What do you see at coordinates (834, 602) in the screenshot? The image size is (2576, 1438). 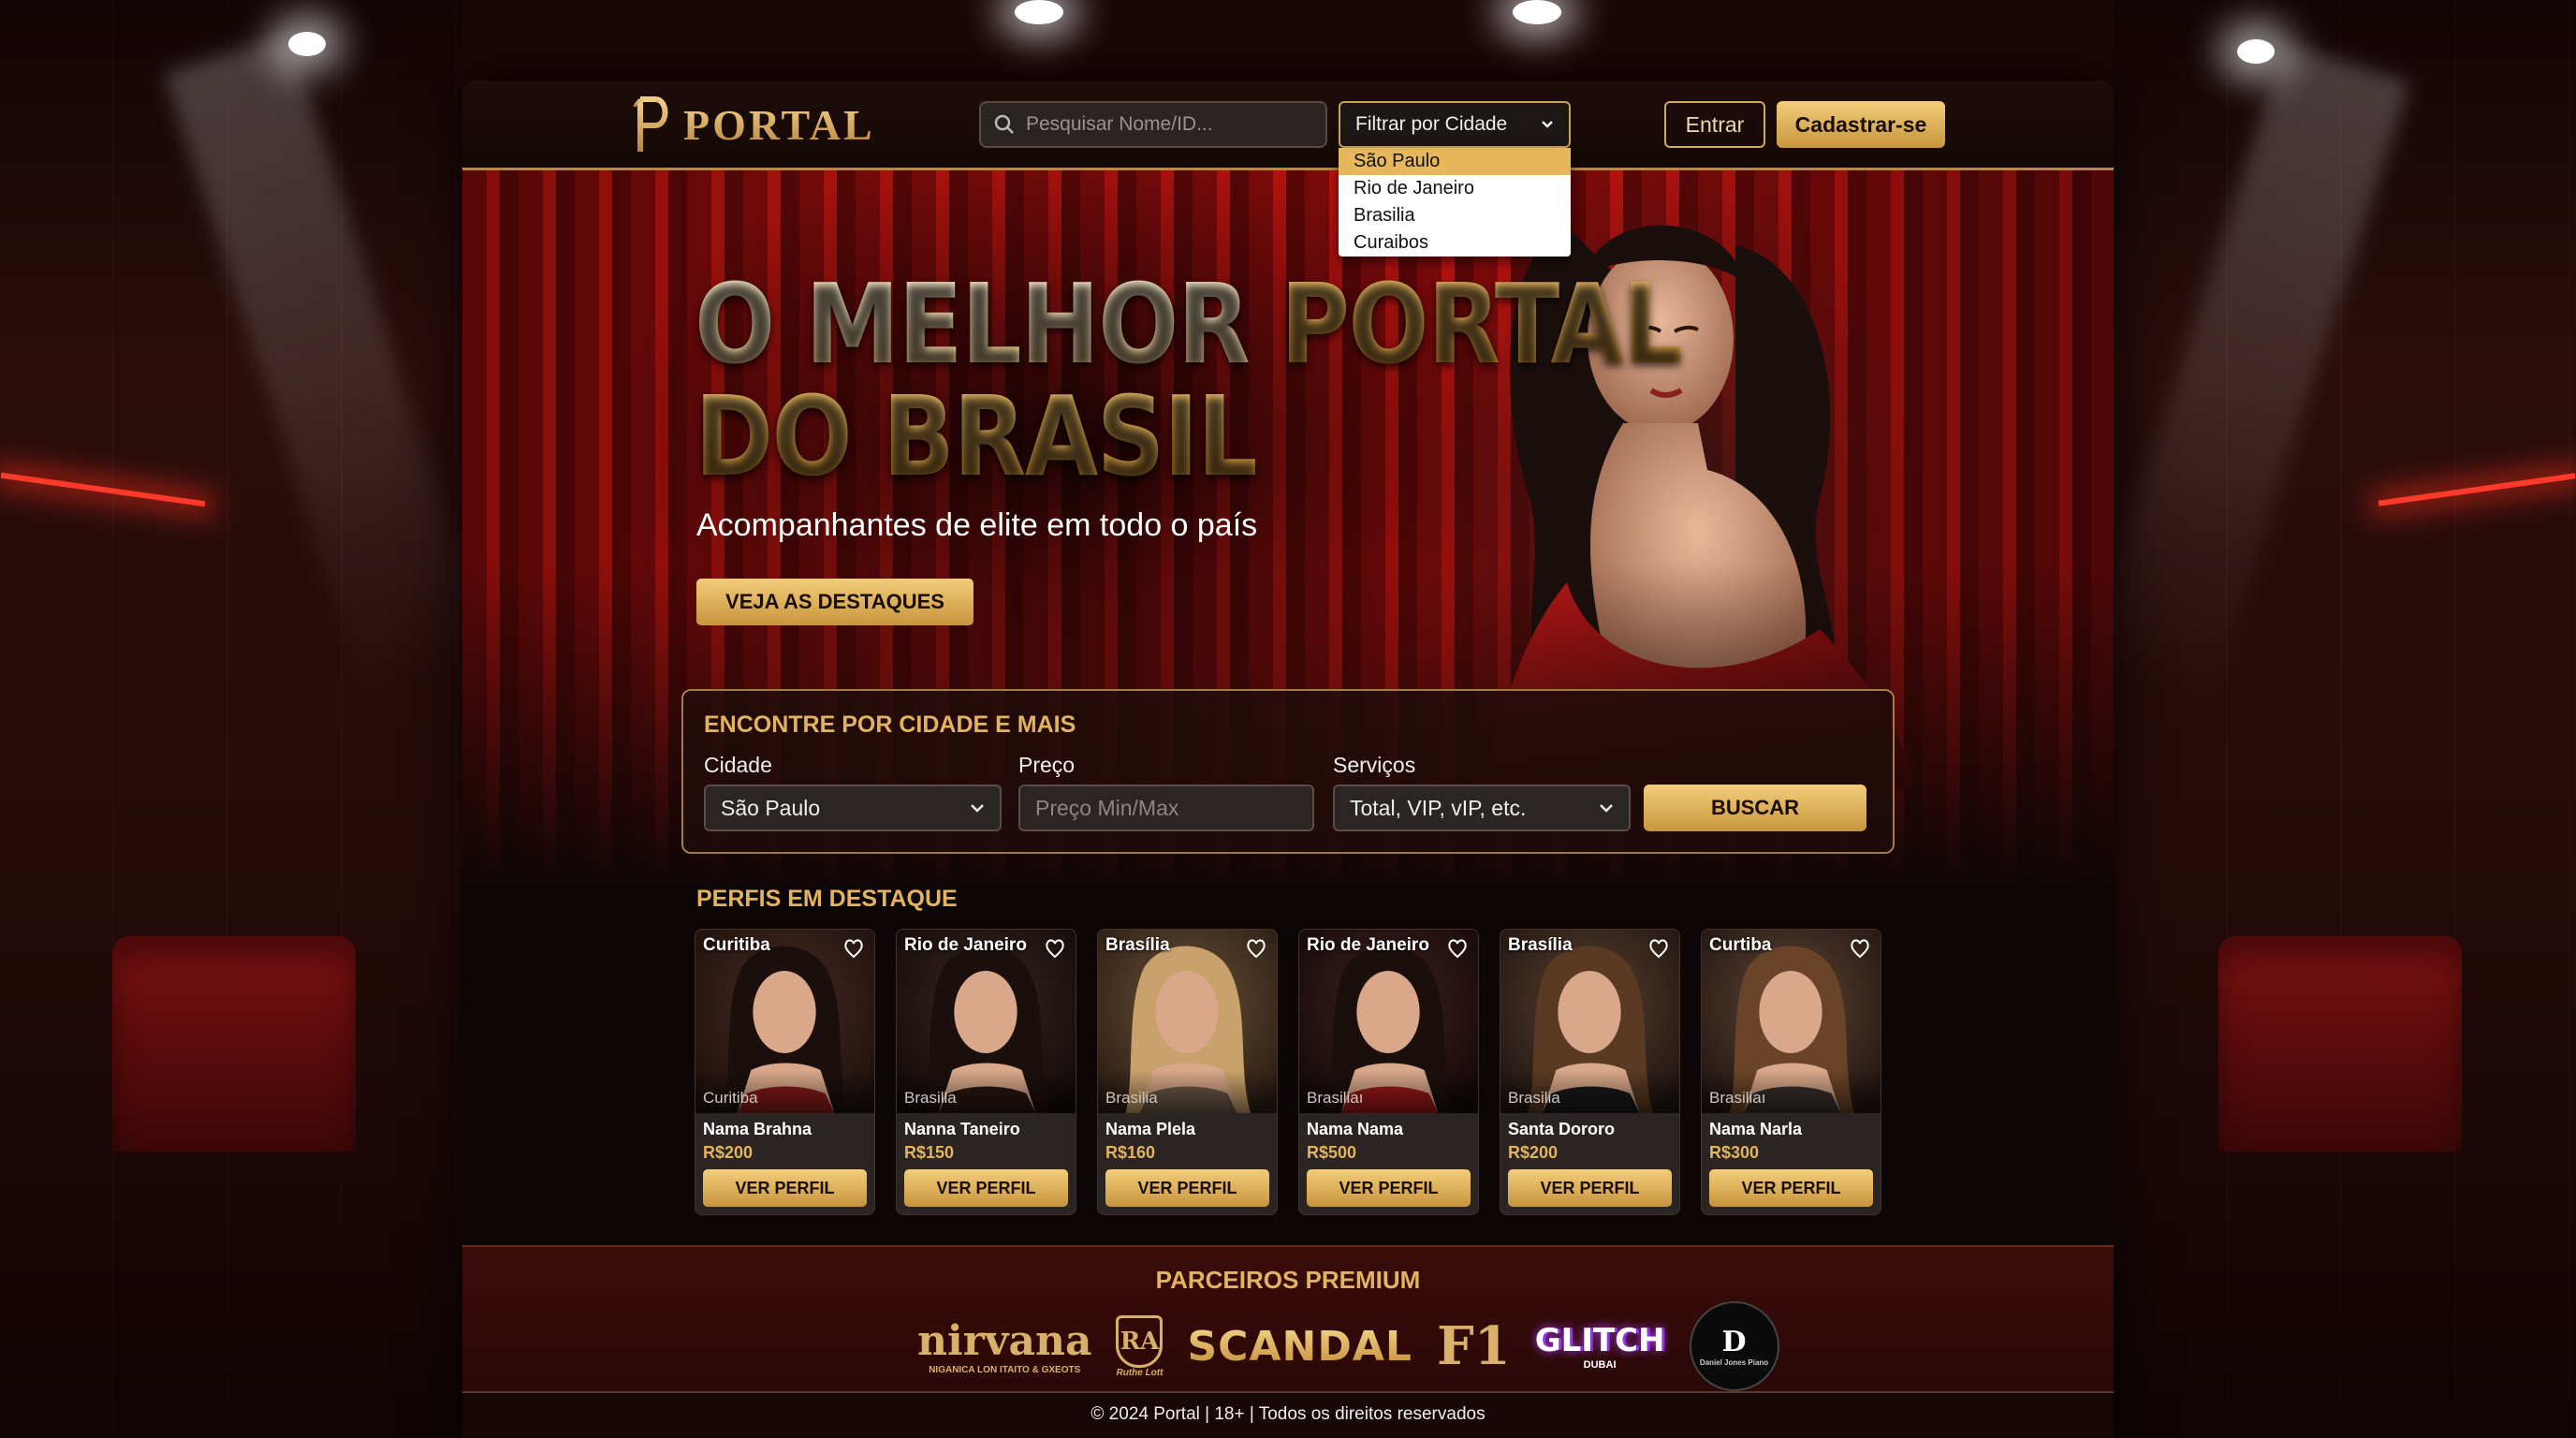 I see `view-highlights-button: VEJA AS DESTAQUES` at bounding box center [834, 602].